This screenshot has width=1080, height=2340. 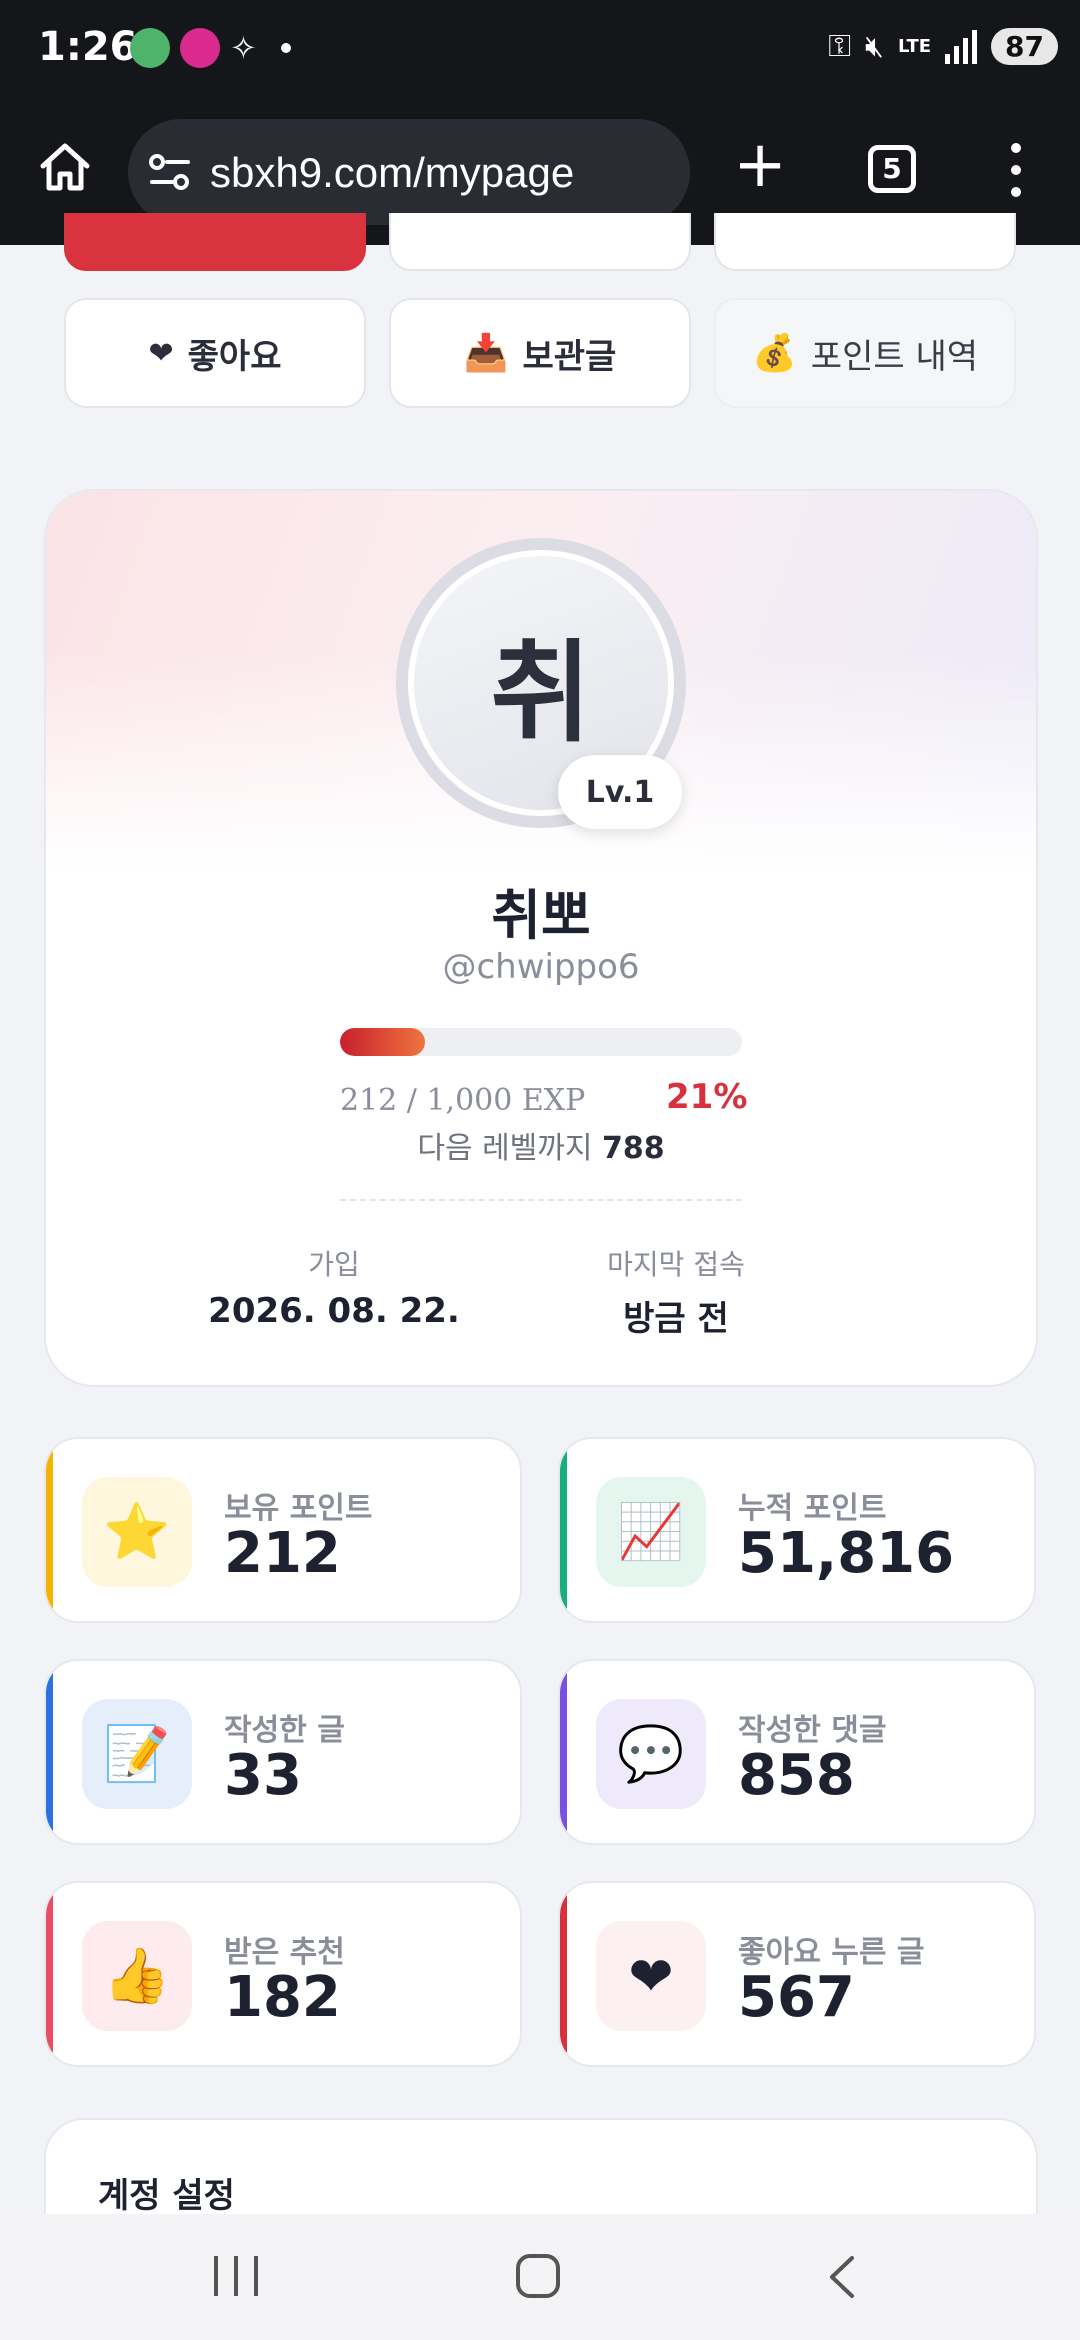 I want to click on partial-button-row, so click(x=540, y=245).